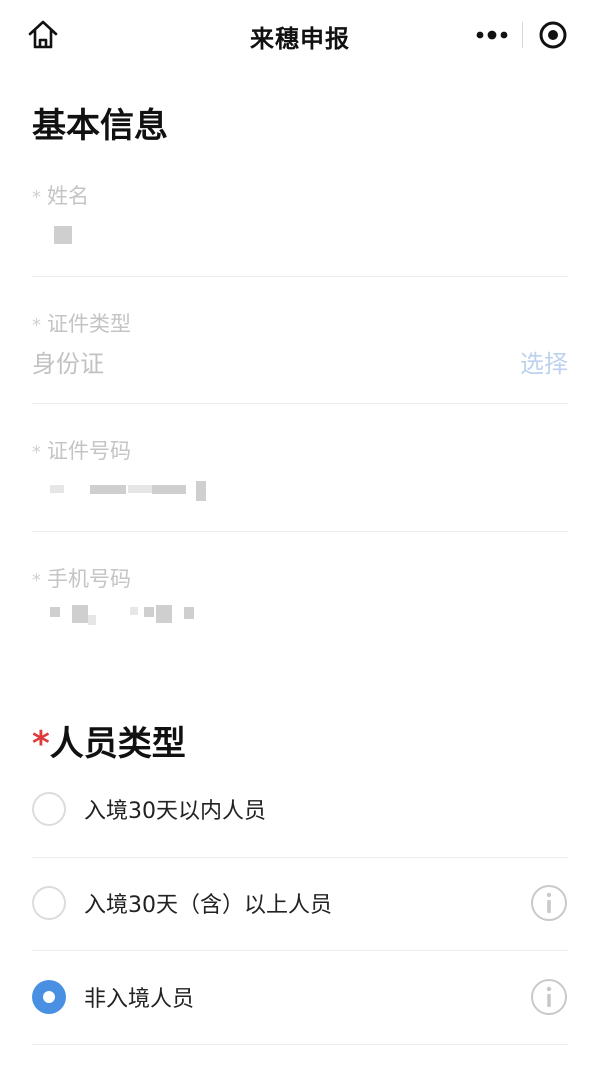 This screenshot has height=1087, width=600. Describe the element at coordinates (300, 810) in the screenshot. I see `person-type-option-1: 入境30天以内人员` at that location.